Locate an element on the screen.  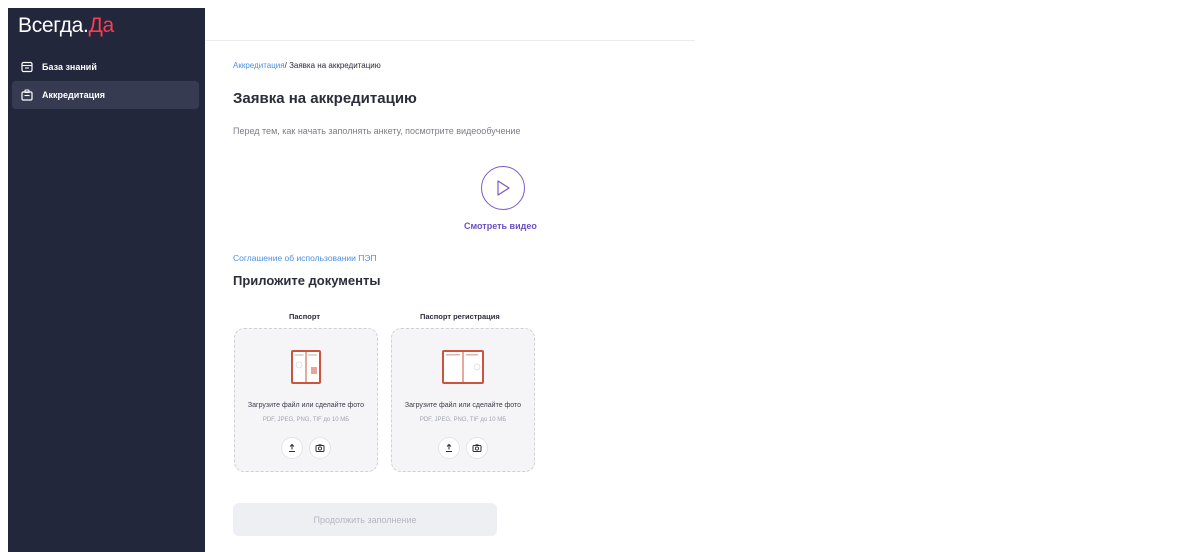
header-divider is located at coordinates (450, 40).